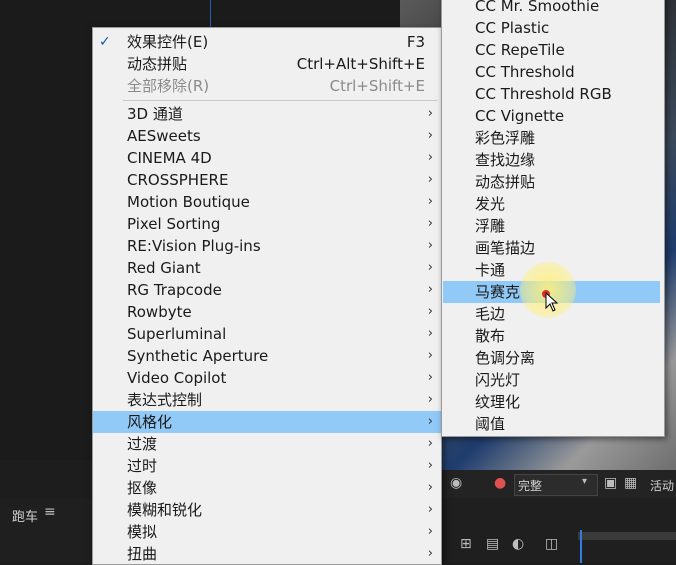  What do you see at coordinates (551, 8) in the screenshot?
I see `submenu-item-cc-mr-smoothie: CC Mr. Smoothie` at bounding box center [551, 8].